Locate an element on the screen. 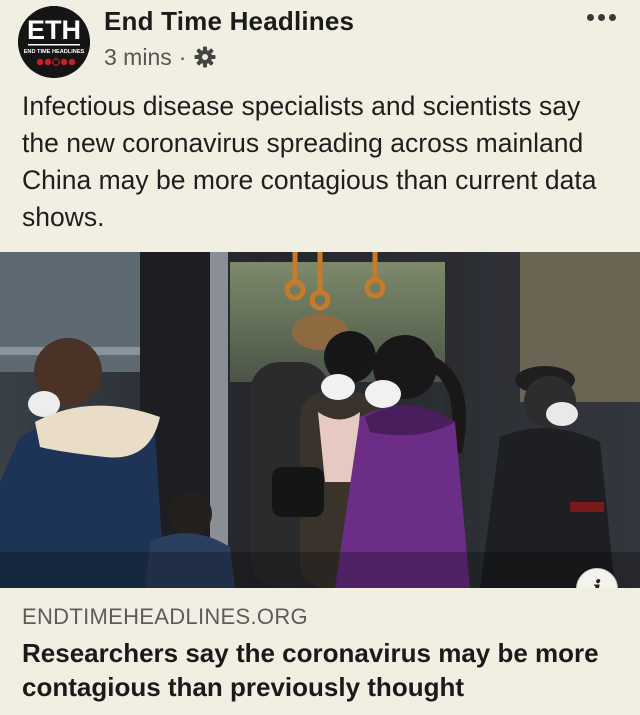  post-meta: 3 mins · is located at coordinates (160, 57).